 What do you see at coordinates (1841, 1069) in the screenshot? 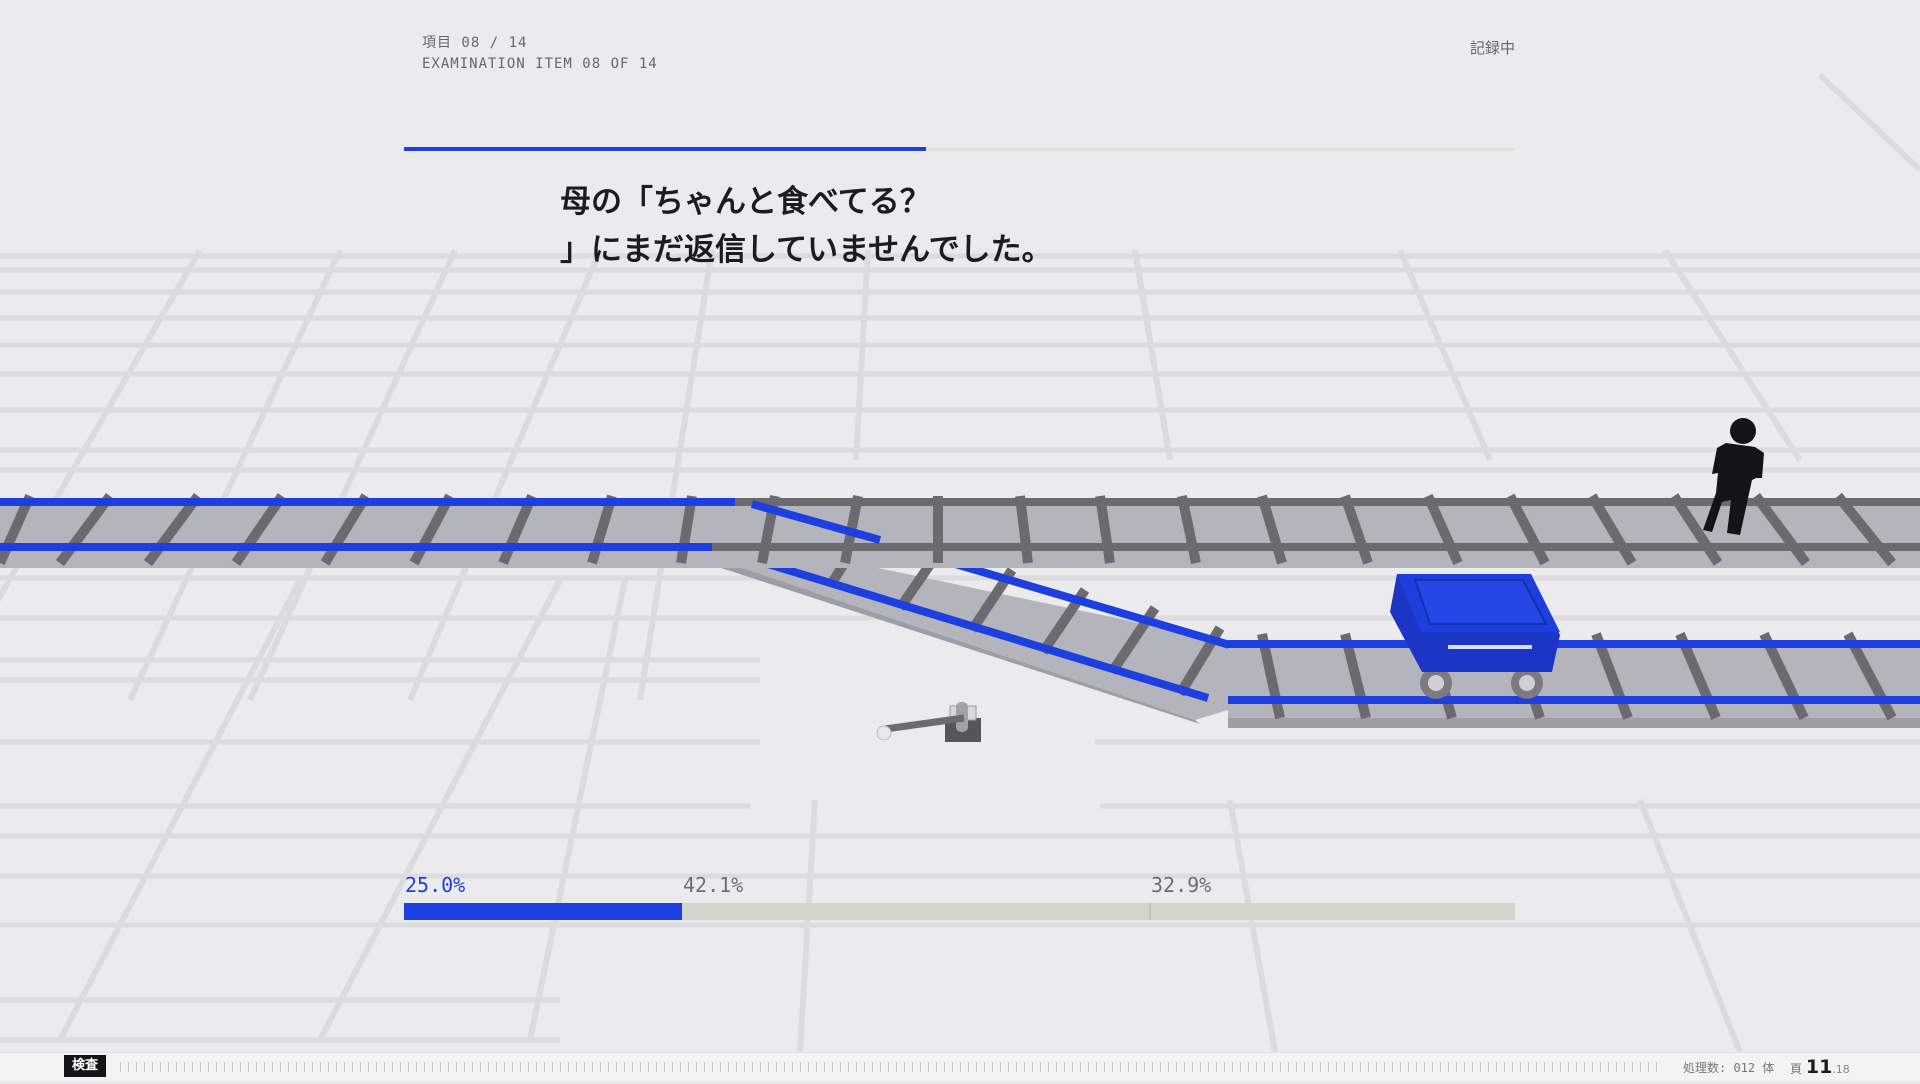
I see `page-sub: .18` at bounding box center [1841, 1069].